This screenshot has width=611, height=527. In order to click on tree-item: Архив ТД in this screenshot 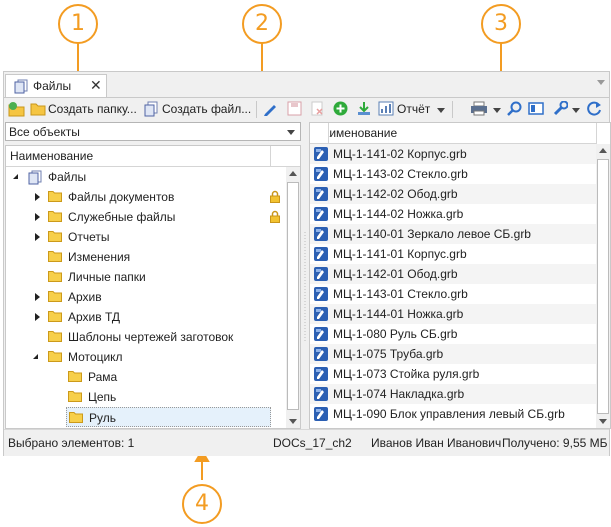, I will do `click(145, 317)`.